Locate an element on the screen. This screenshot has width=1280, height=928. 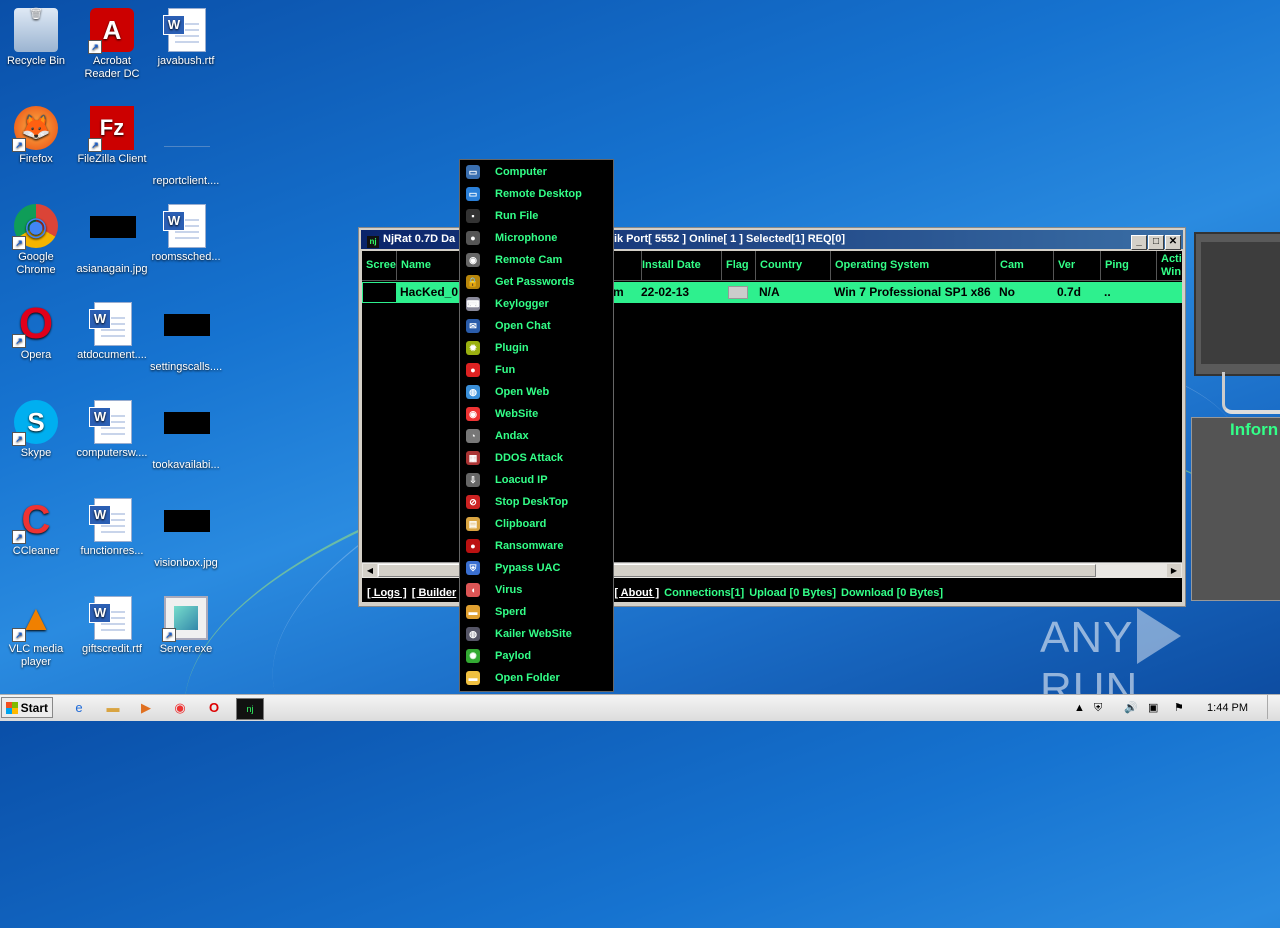
network-icon: ▣ is located at coordinates (1153, 708).